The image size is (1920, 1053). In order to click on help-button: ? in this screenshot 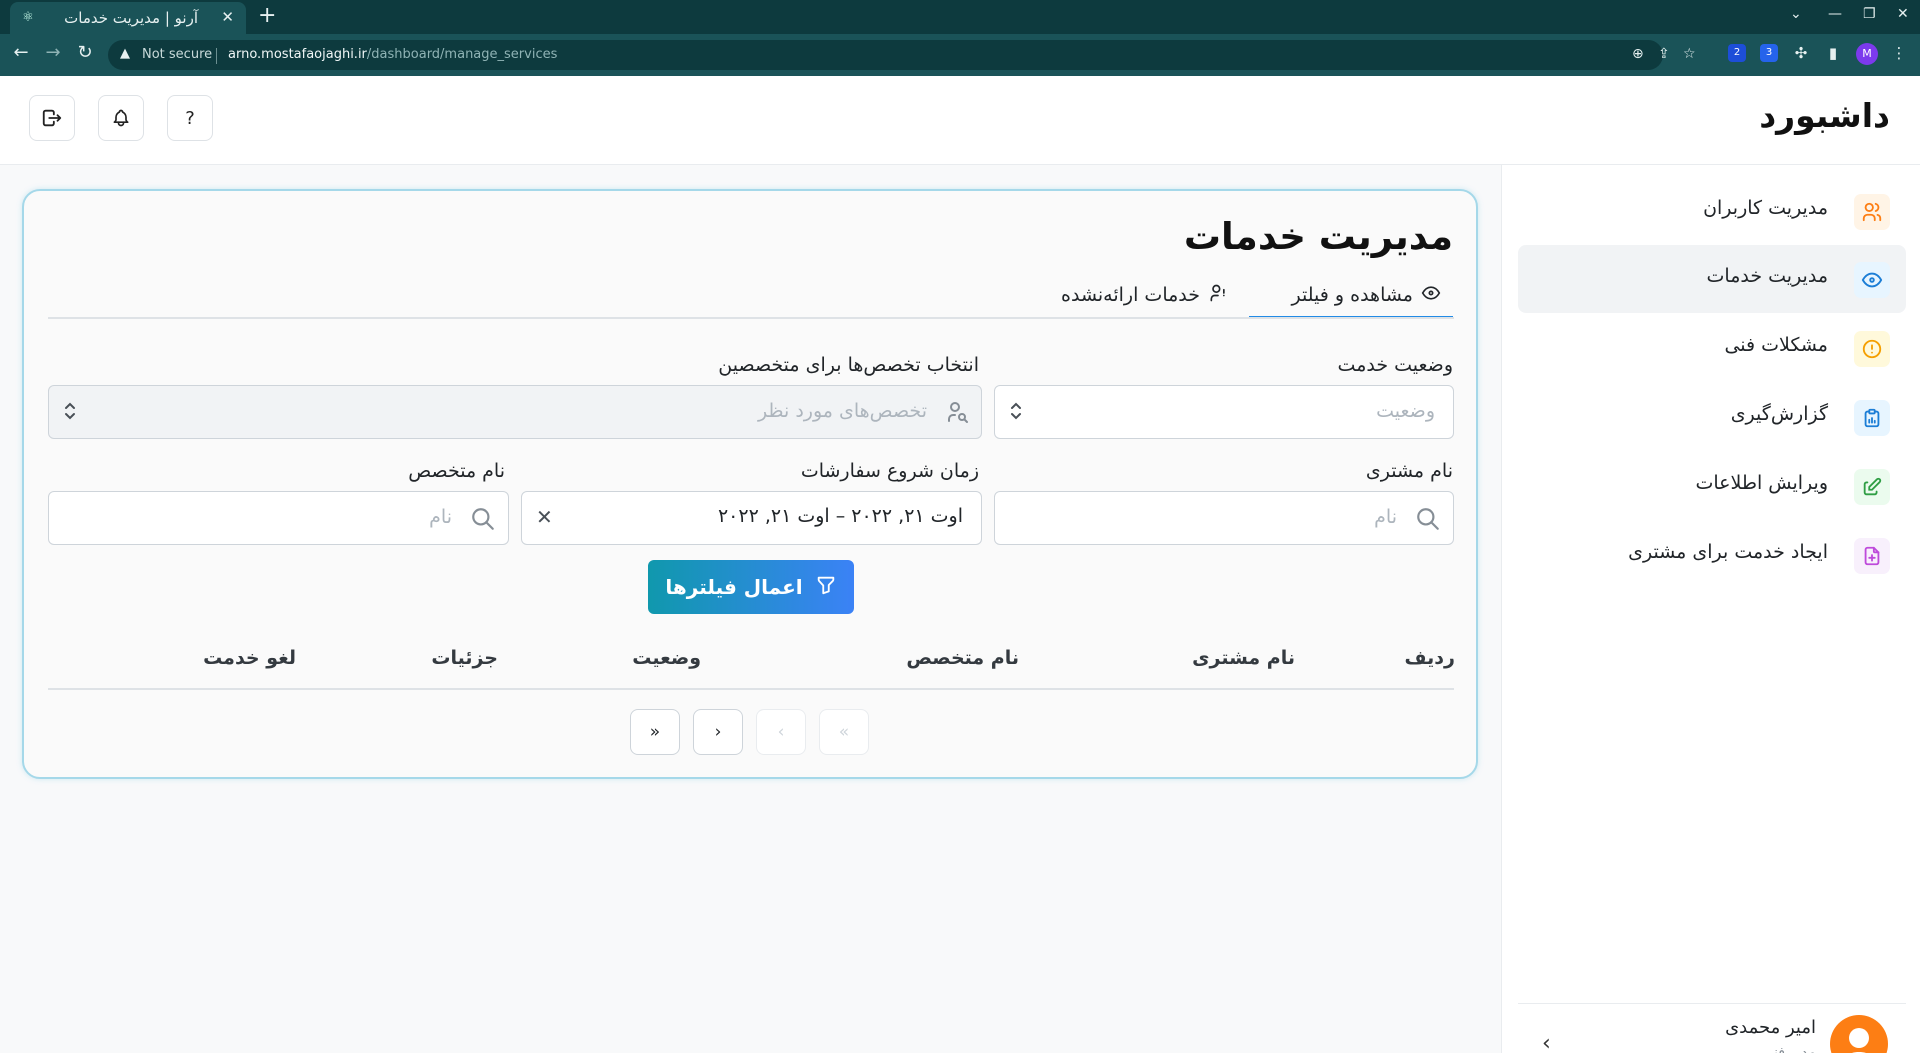, I will do `click(190, 118)`.